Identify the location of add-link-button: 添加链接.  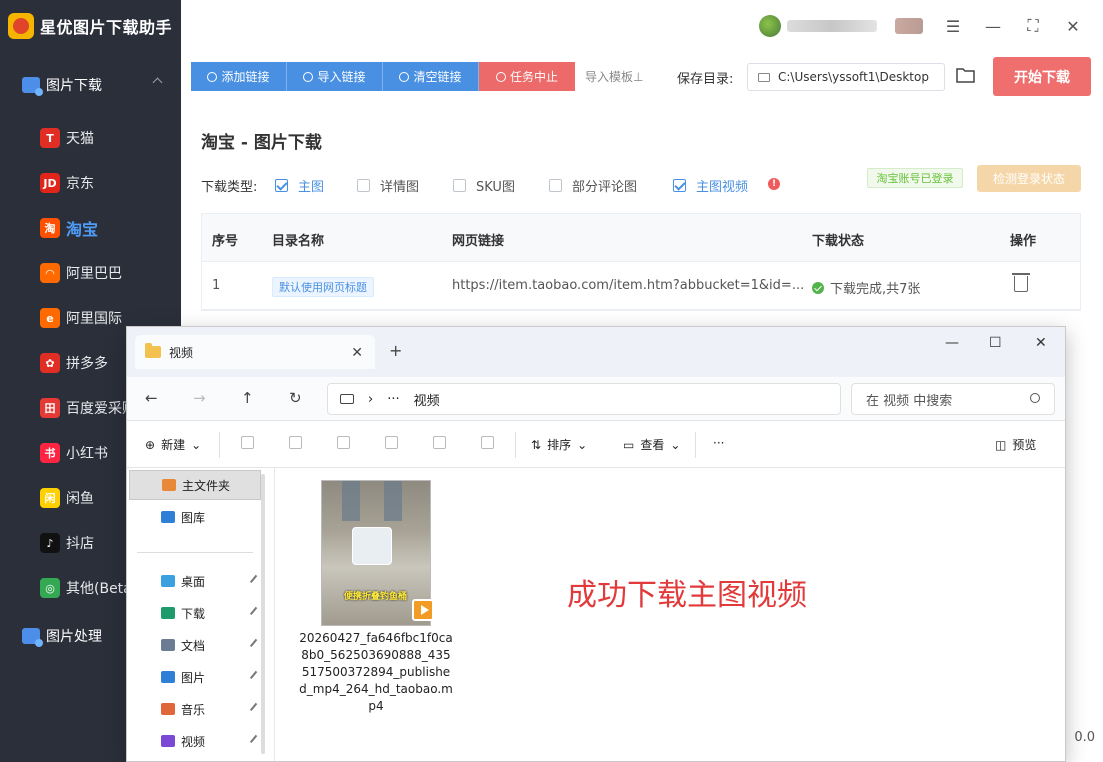
(239, 76).